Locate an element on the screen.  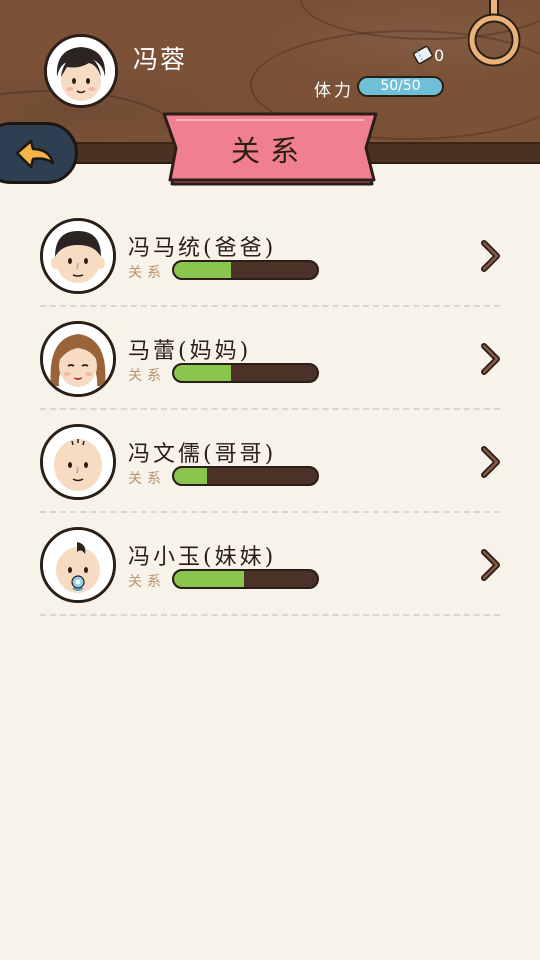
father-avatar is located at coordinates (78, 256).